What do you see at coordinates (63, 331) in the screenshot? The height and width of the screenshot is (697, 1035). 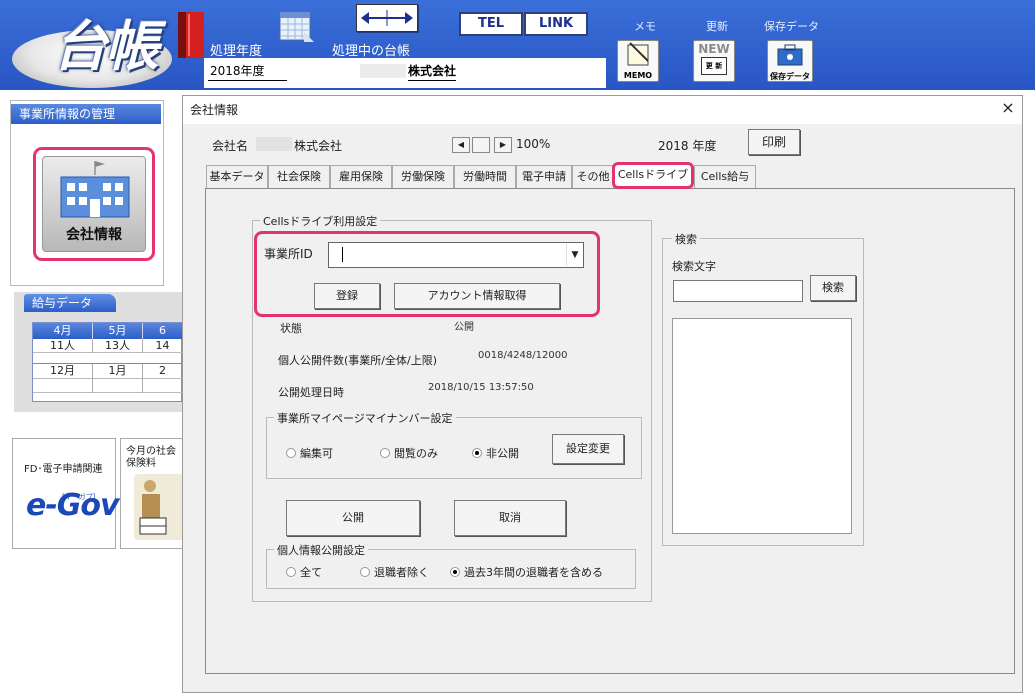 I see `month-cell: 4月` at bounding box center [63, 331].